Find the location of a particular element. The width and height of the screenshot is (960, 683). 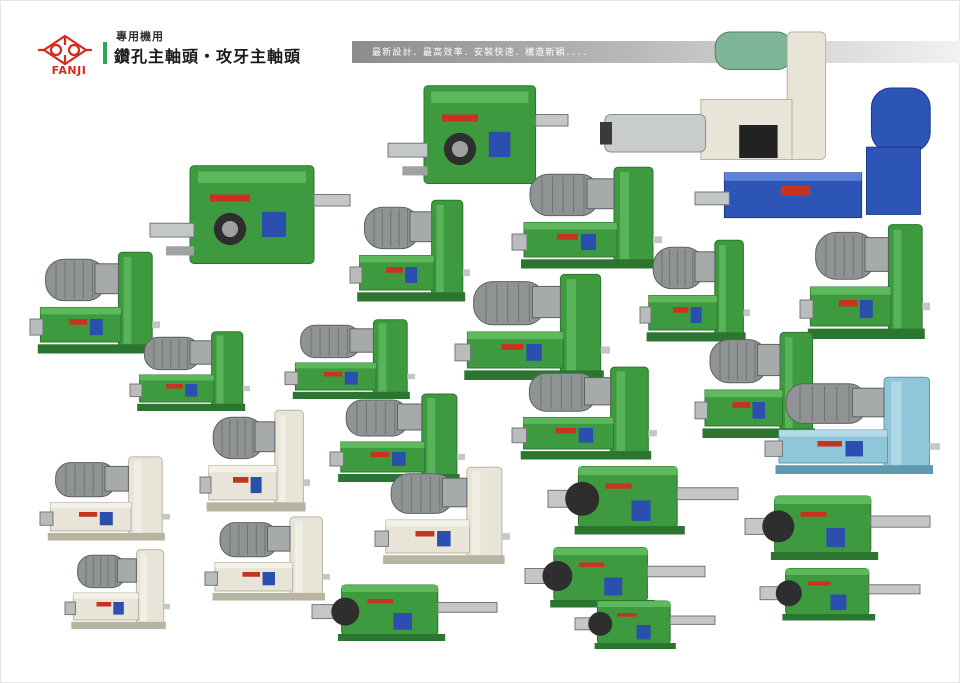

motor-drilling-head-left is located at coordinates (94, 302).